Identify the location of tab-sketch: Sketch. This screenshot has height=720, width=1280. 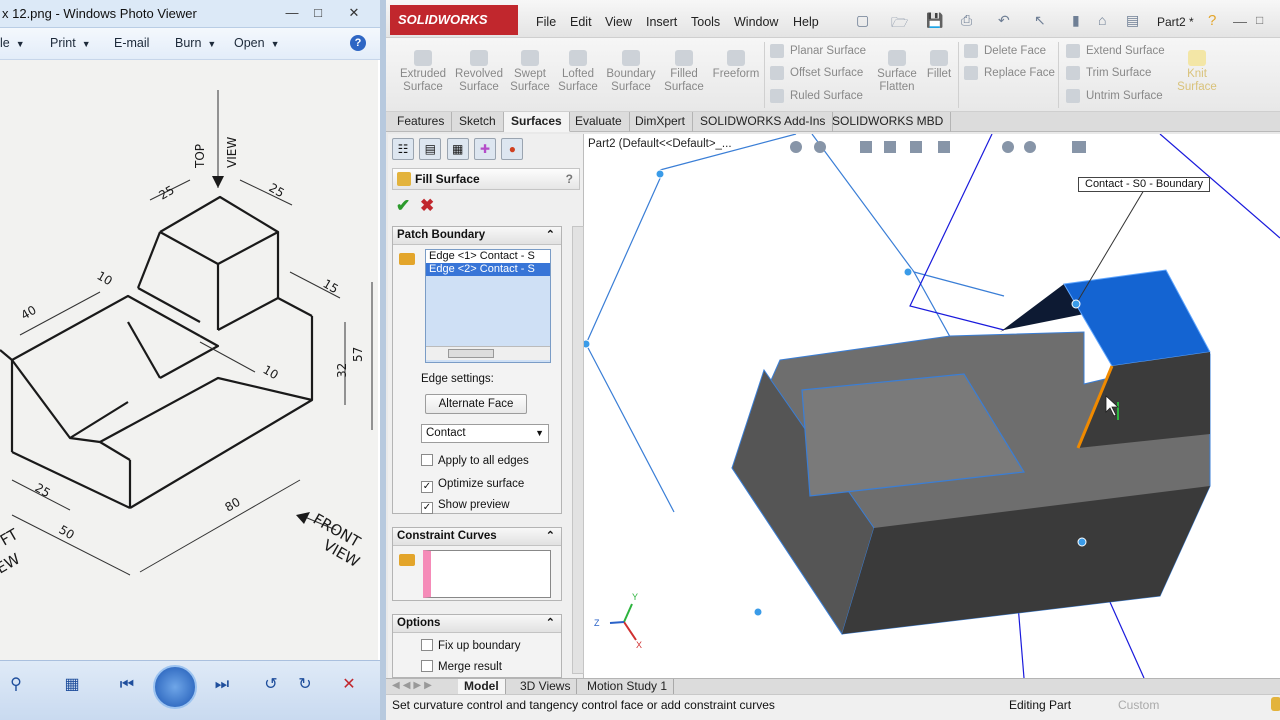
(478, 122).